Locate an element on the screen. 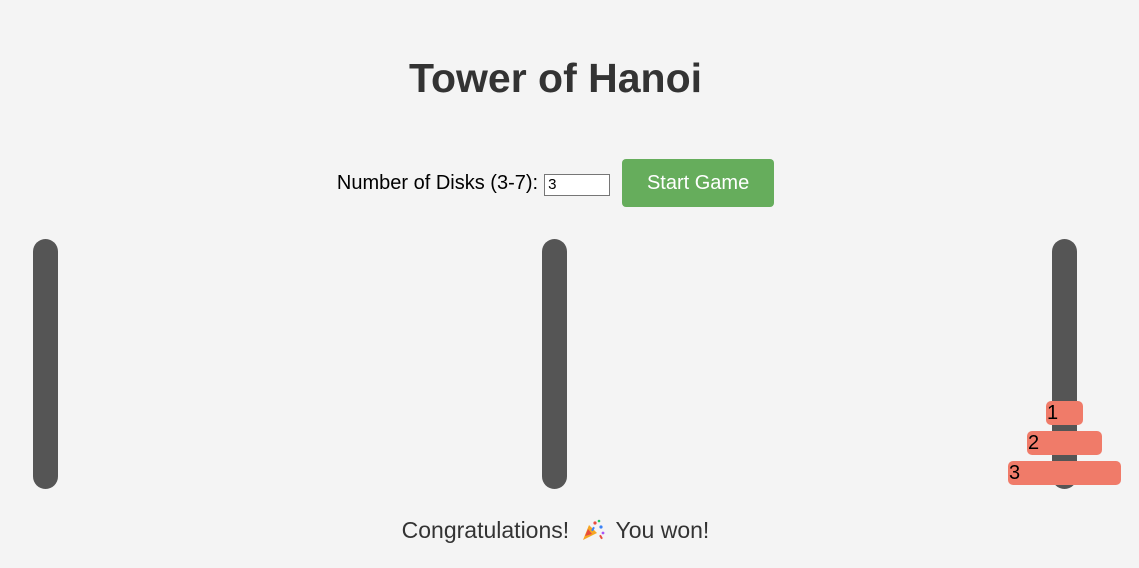 Image resolution: width=1139 pixels, height=568 pixels. disk-2: 2 is located at coordinates (1064, 443).